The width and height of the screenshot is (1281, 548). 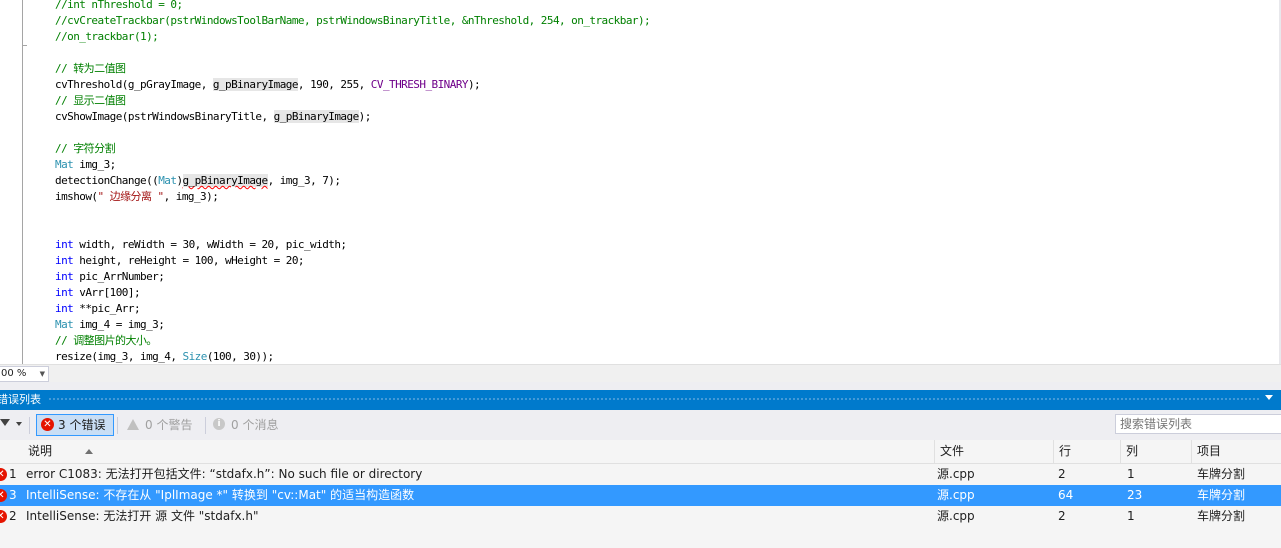 I want to click on code-token: , img_3, 7);, so click(x=304, y=180).